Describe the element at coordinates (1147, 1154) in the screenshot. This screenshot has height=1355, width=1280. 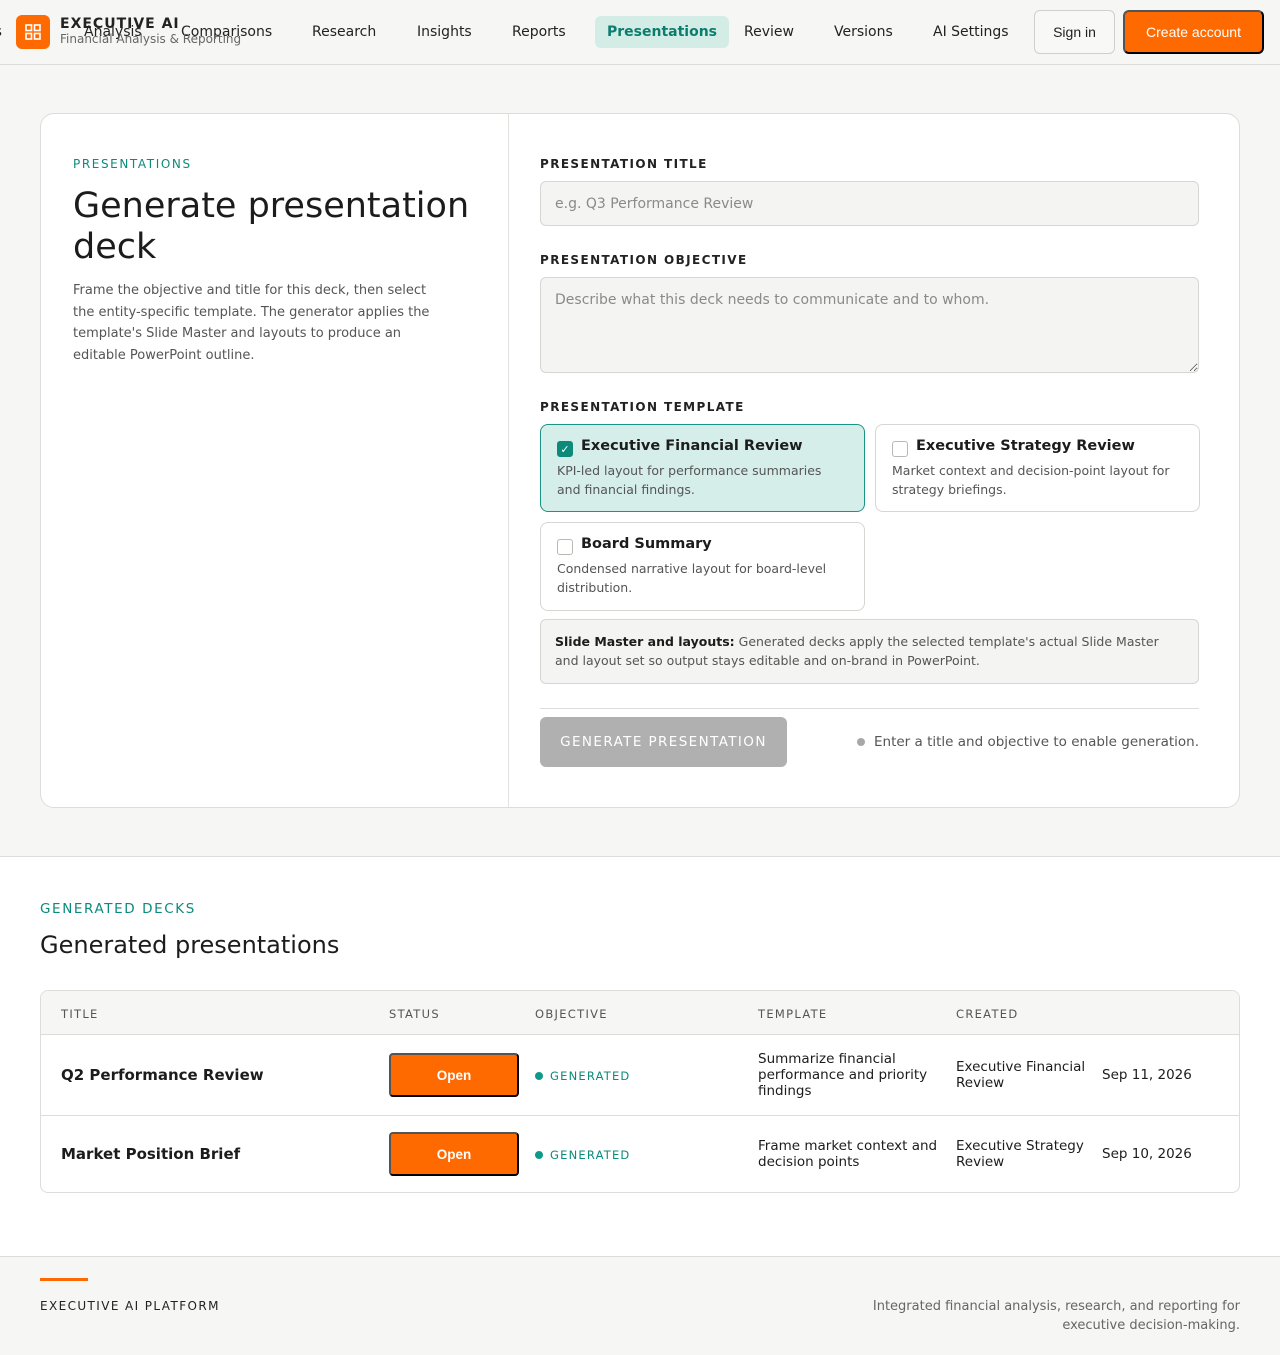
I see `deck-created-date: Sep 10, 2026` at that location.